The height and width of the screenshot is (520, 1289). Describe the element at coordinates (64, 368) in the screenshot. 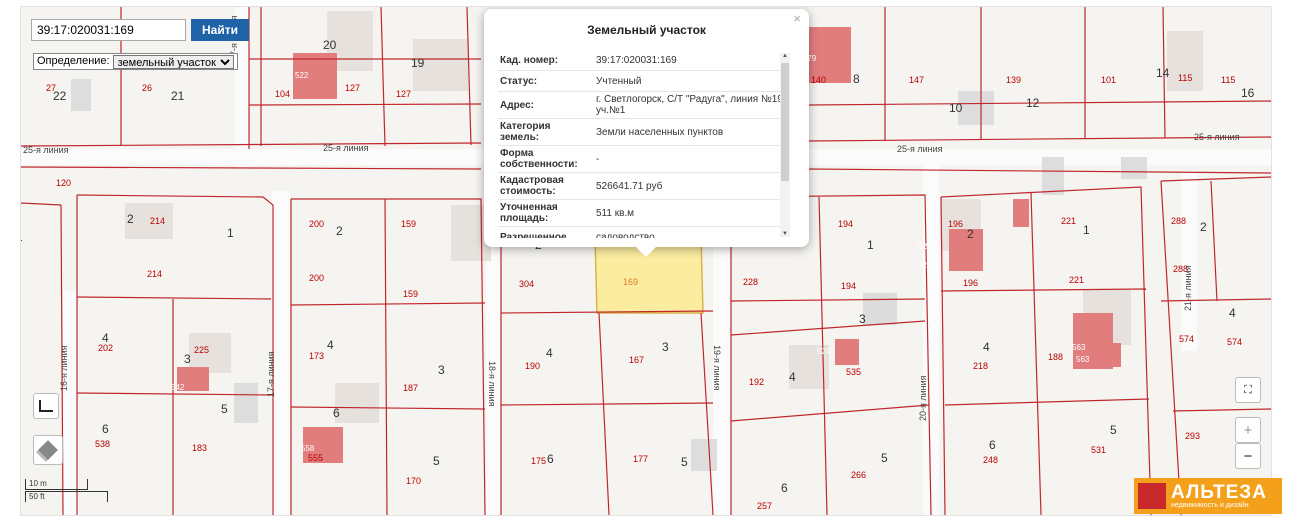

I see `street-label: 16-я линия` at that location.